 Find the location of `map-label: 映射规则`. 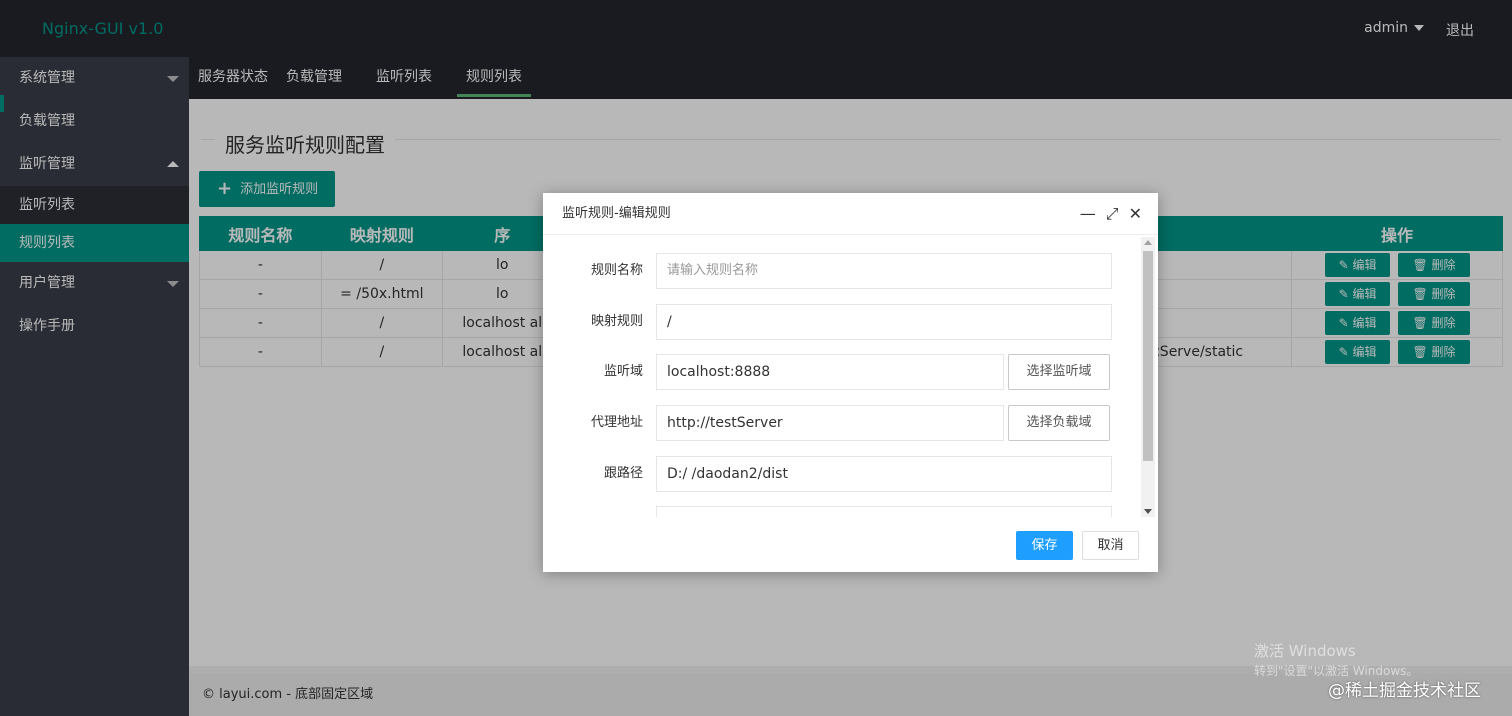

map-label: 映射规则 is located at coordinates (616, 321).